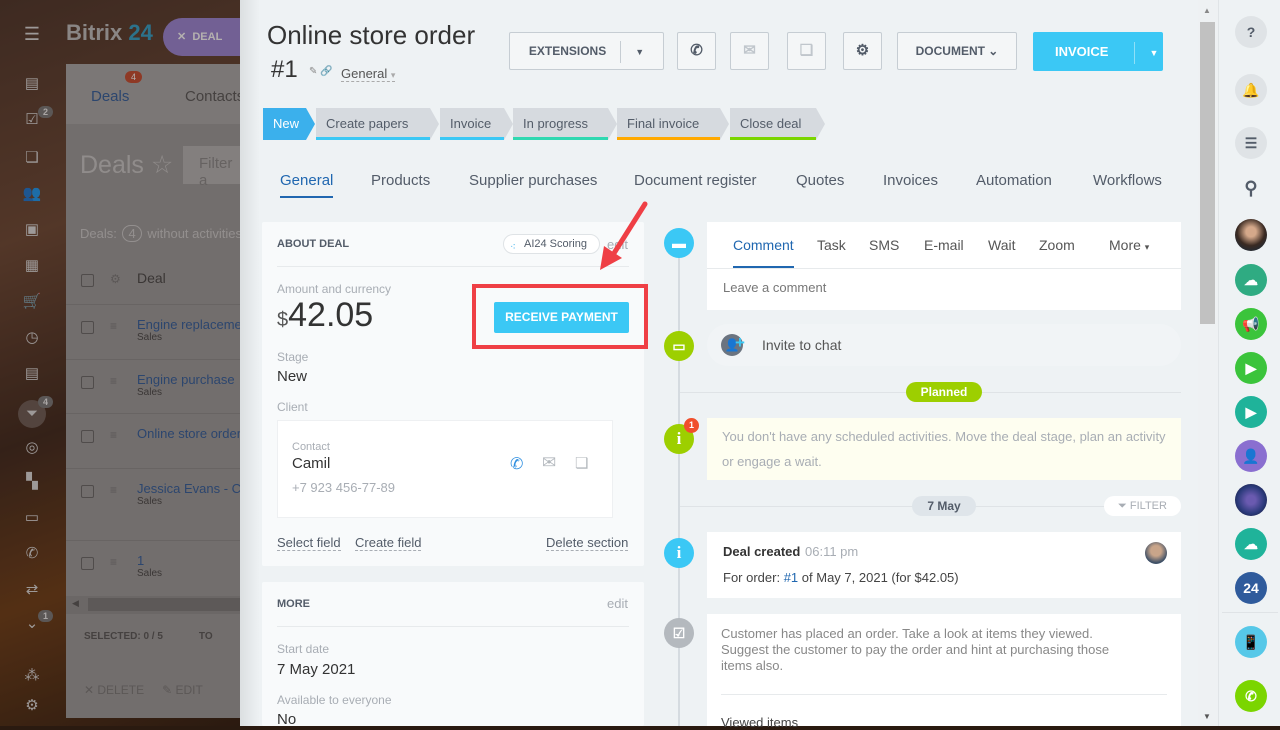  Describe the element at coordinates (884, 245) in the screenshot. I see `tab-sms: SMS` at that location.